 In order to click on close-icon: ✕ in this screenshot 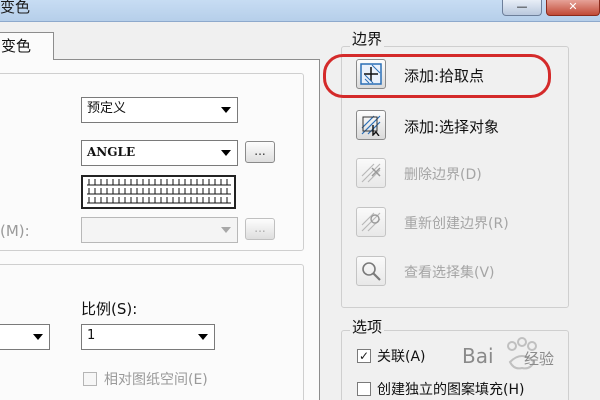, I will do `click(573, 6)`.